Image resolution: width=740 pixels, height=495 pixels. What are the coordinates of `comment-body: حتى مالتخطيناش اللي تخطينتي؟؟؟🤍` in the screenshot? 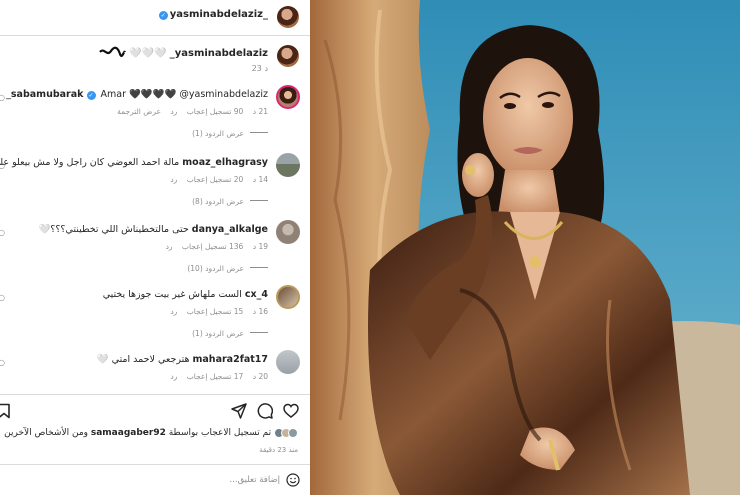 It's located at (113, 229).